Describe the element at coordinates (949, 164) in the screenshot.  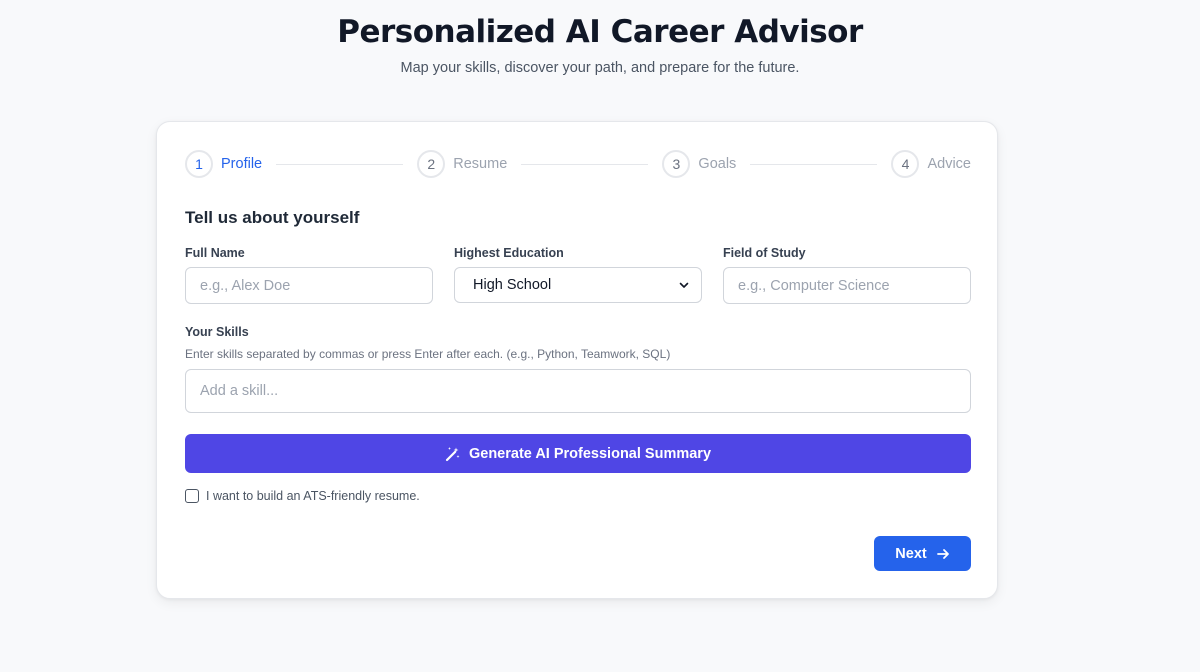
I see `step-label: Advice` at that location.